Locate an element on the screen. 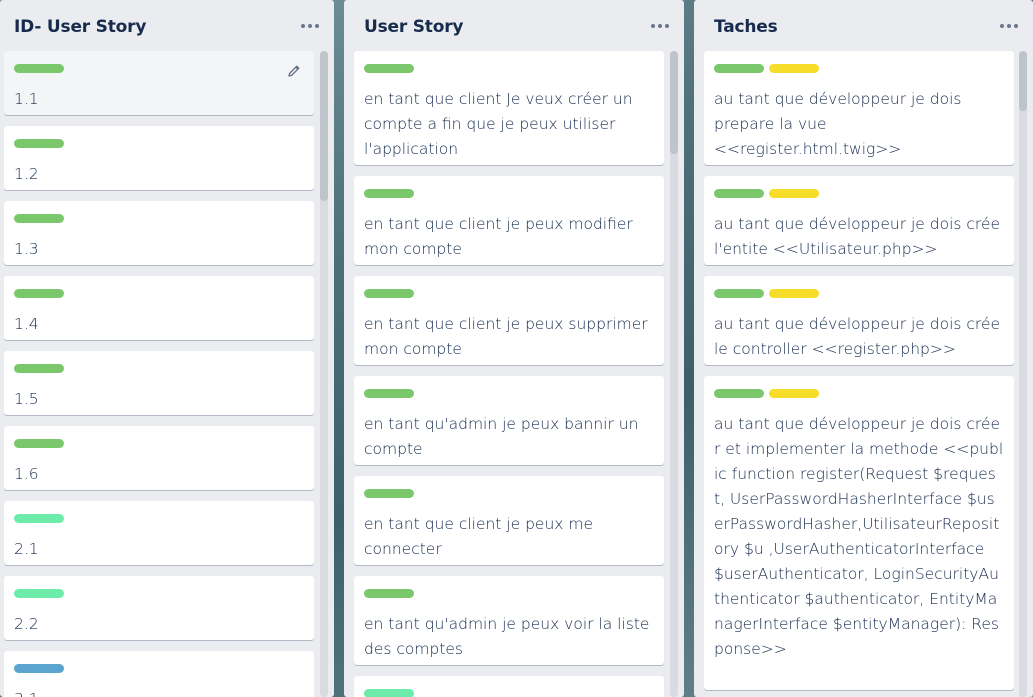 Image resolution: width=1033 pixels, height=697 pixels. card: 1.6 is located at coordinates (159, 458).